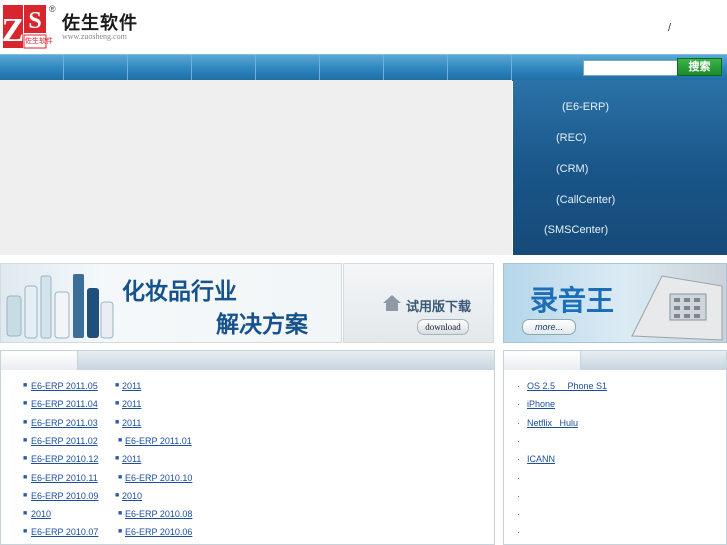  Describe the element at coordinates (64, 404) in the screenshot. I see `news-link: E6-ERP 2011.04` at that location.